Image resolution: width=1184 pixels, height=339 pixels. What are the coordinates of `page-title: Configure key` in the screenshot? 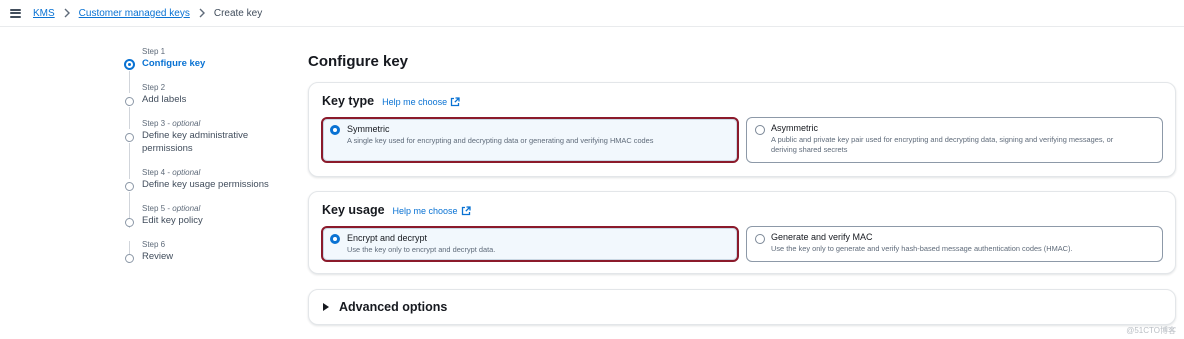 It's located at (358, 61).